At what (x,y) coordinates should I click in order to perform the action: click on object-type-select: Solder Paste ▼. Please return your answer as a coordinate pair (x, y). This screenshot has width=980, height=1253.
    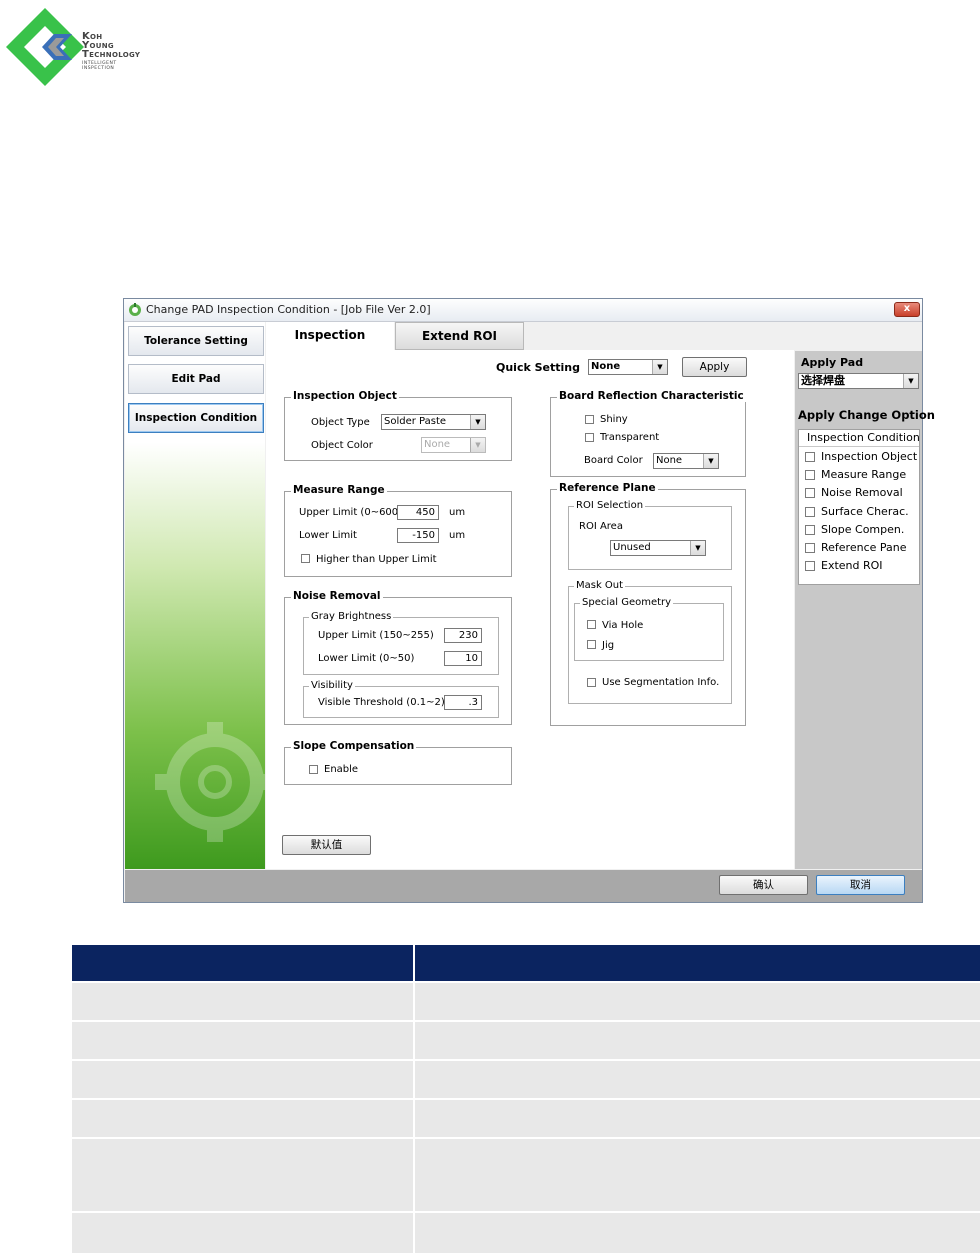
    Looking at the image, I should click on (433, 422).